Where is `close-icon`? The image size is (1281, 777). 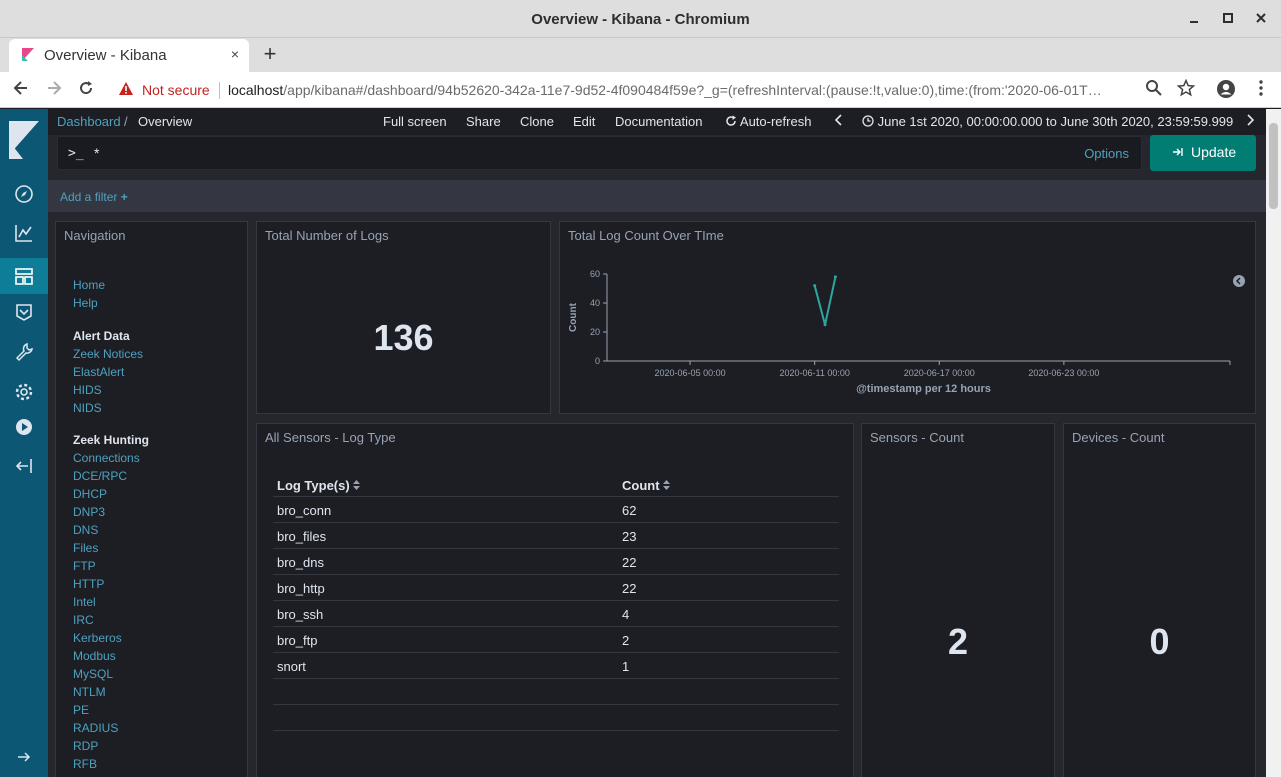 close-icon is located at coordinates (1261, 19).